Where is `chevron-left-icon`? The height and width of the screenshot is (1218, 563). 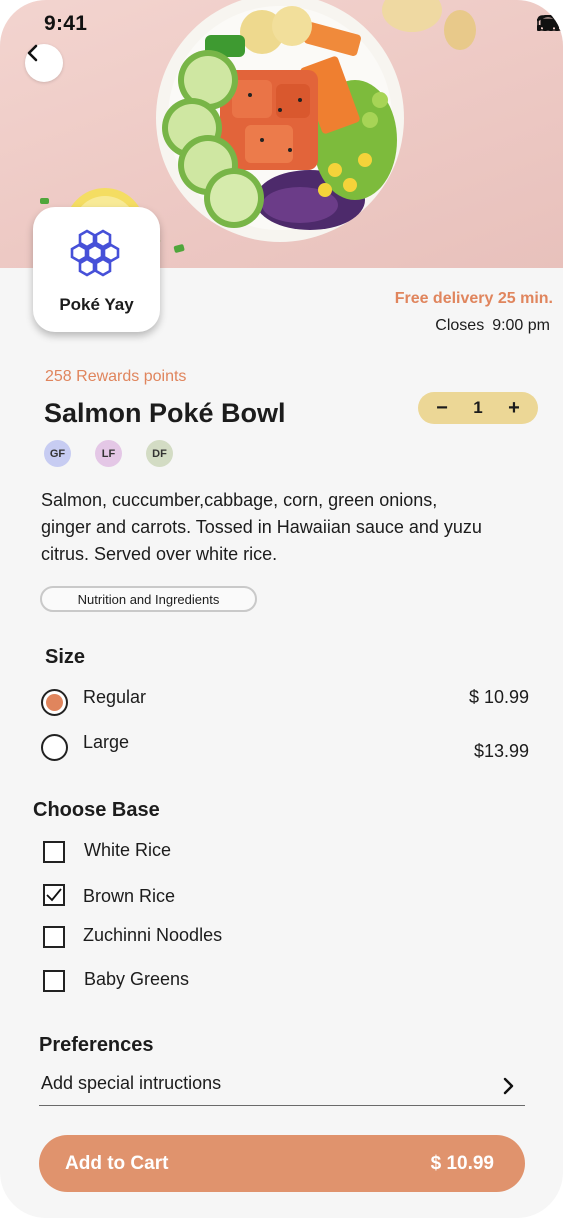 chevron-left-icon is located at coordinates (32, 53).